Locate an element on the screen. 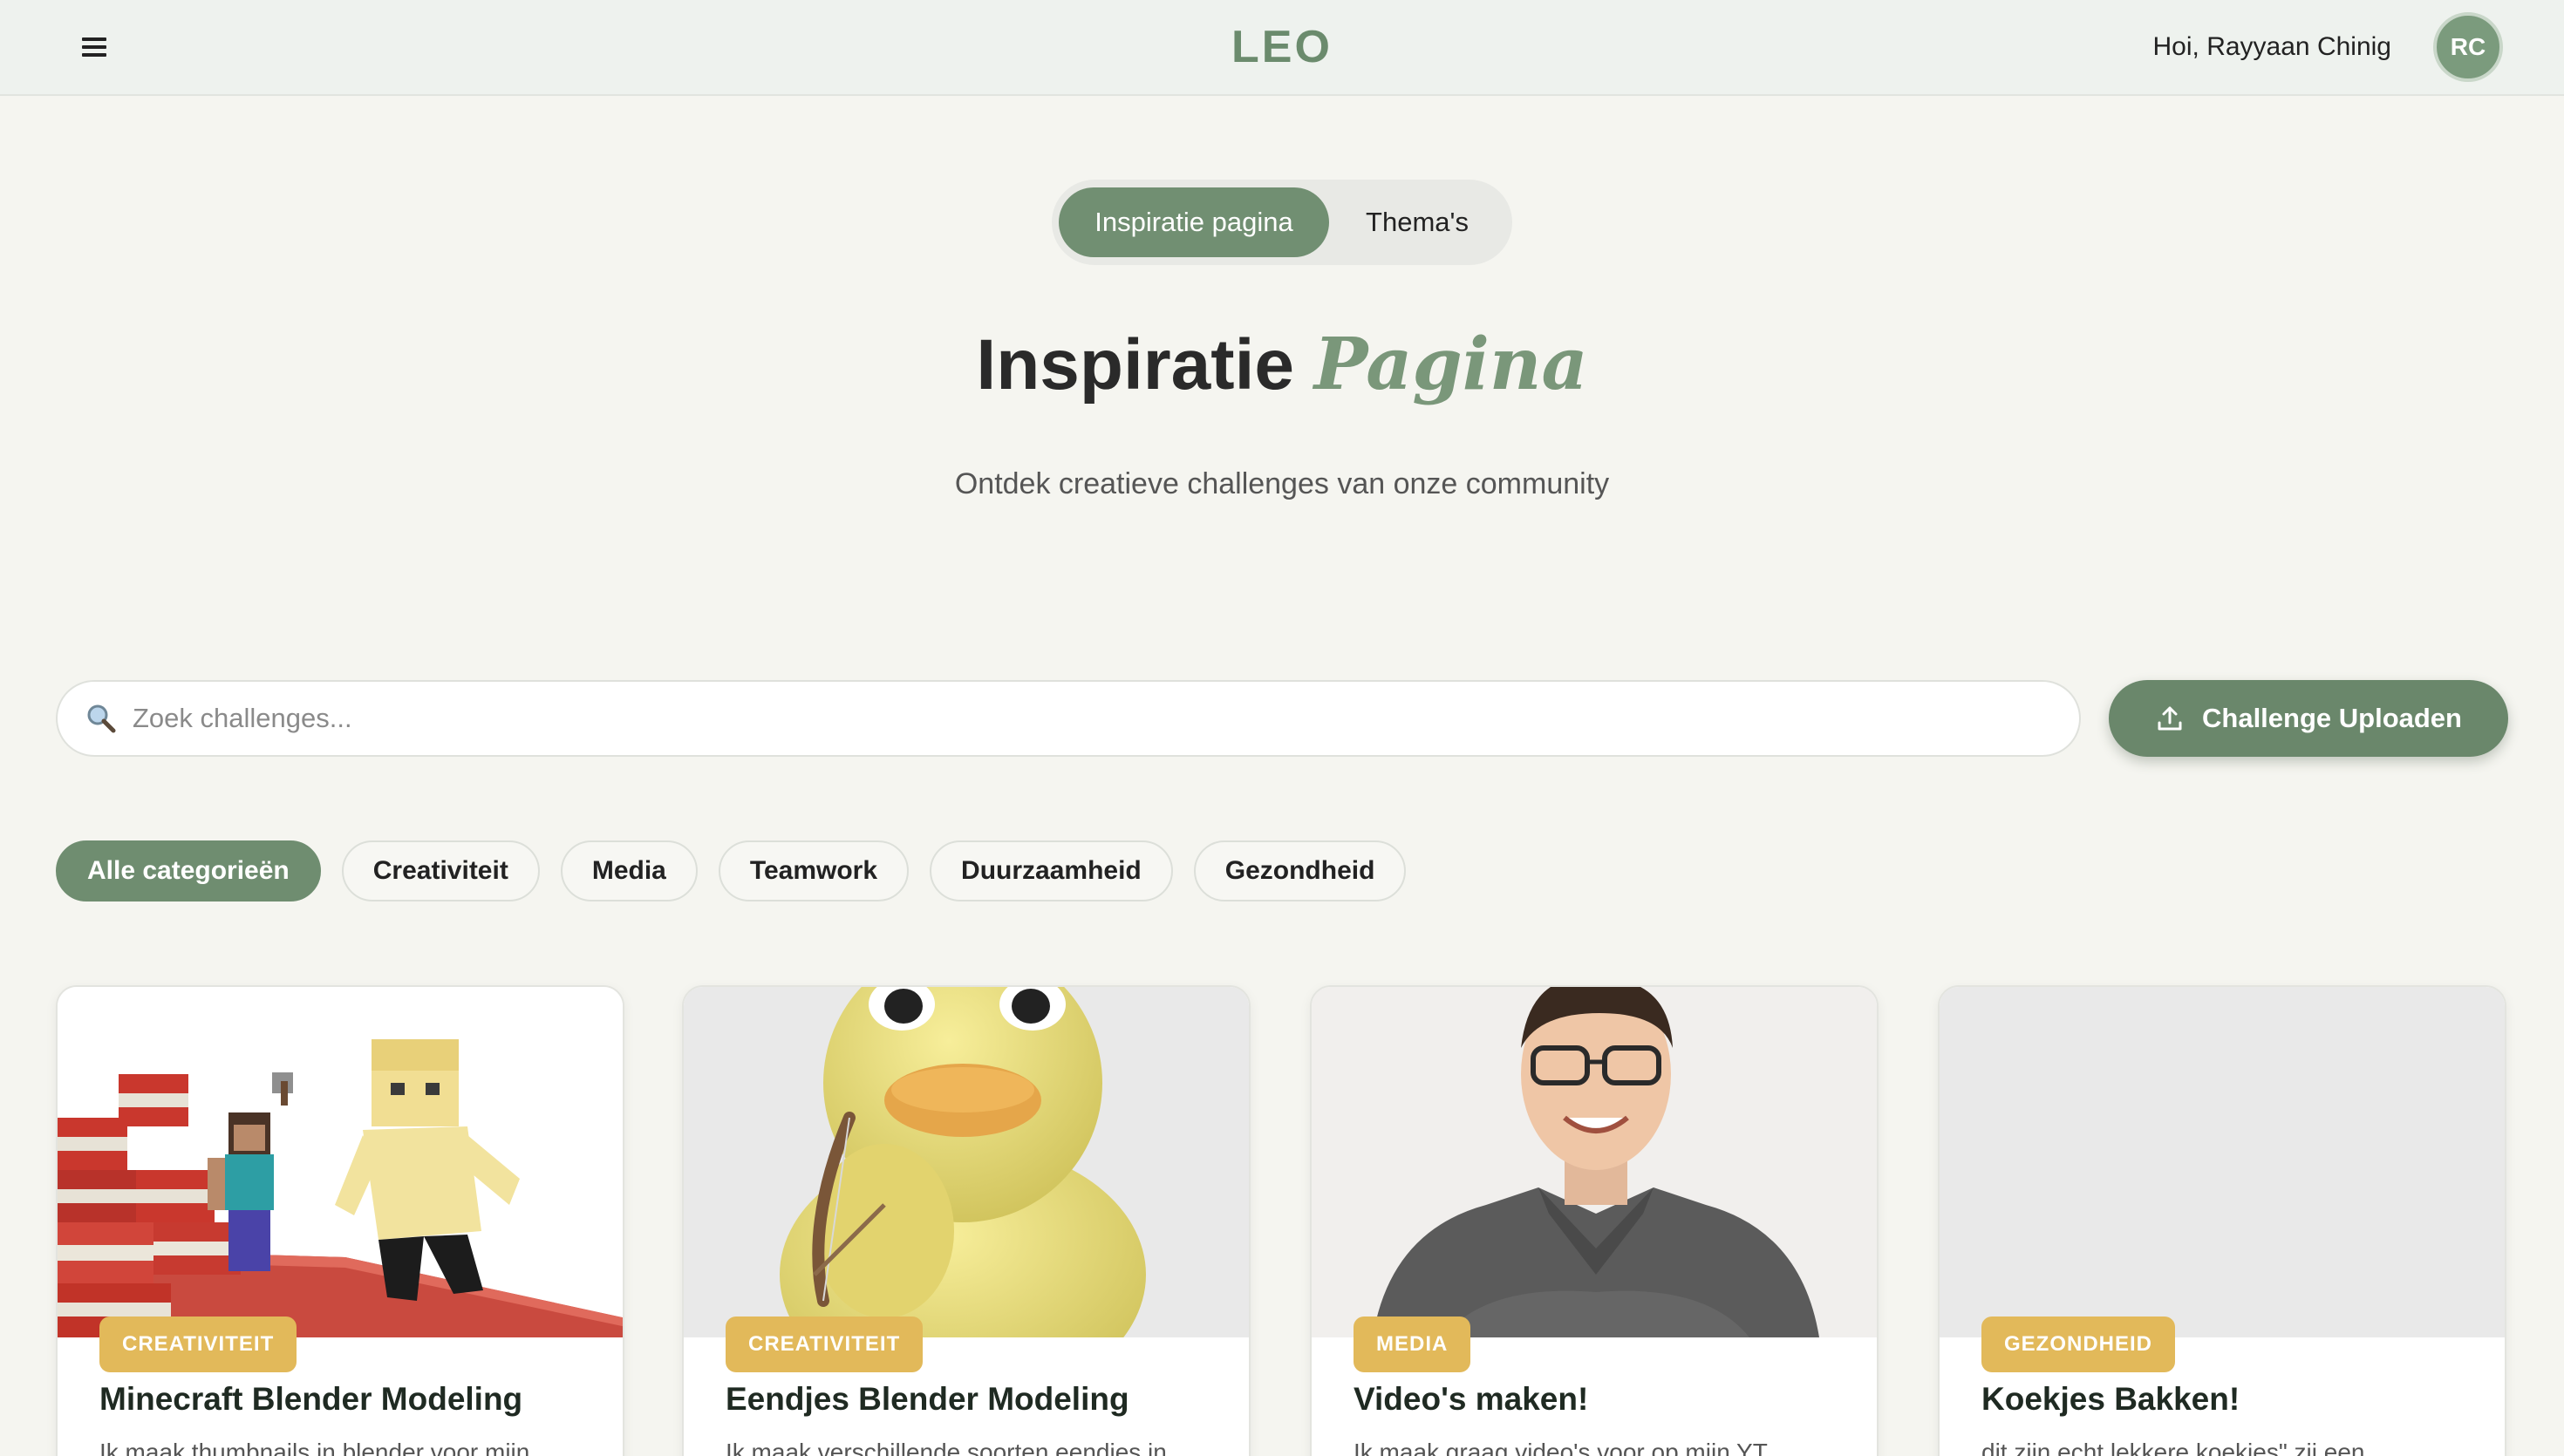 The image size is (2564, 1456). card-title: Koekjes Bakken! is located at coordinates (2110, 1399).